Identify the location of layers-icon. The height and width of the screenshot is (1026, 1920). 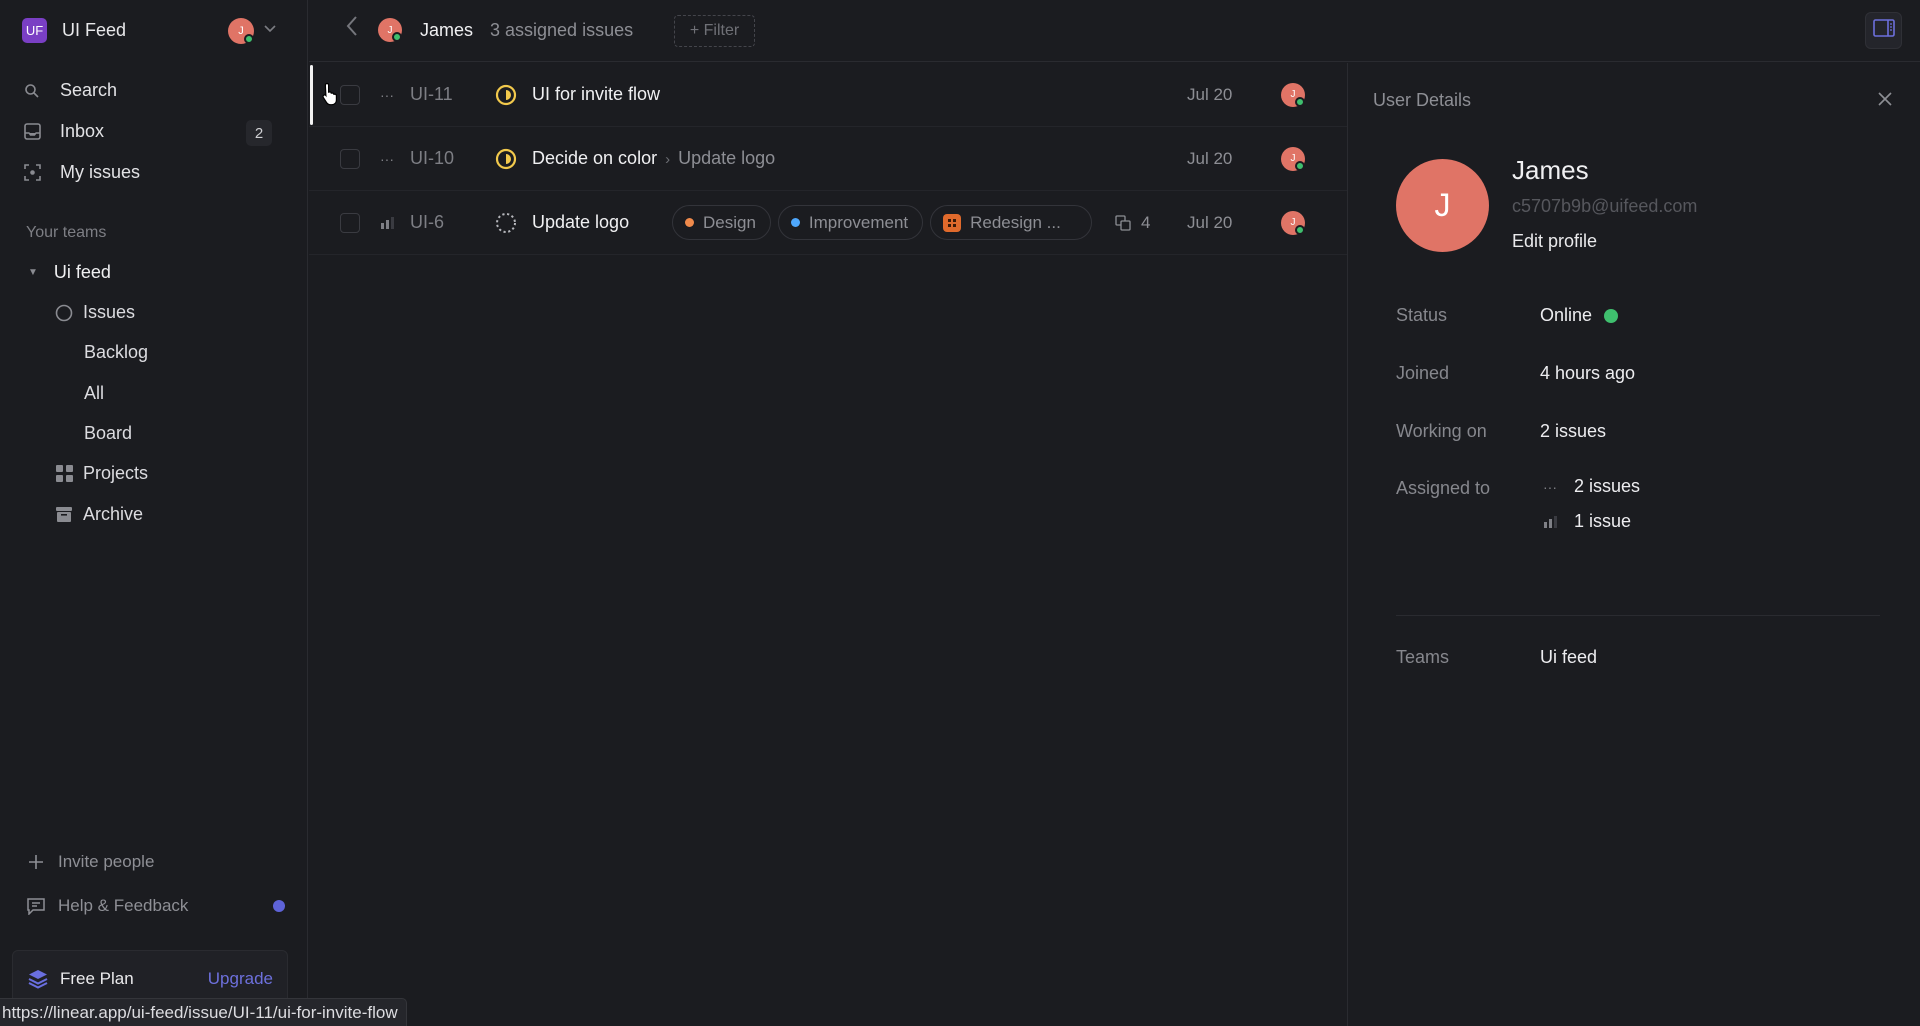
(38, 981).